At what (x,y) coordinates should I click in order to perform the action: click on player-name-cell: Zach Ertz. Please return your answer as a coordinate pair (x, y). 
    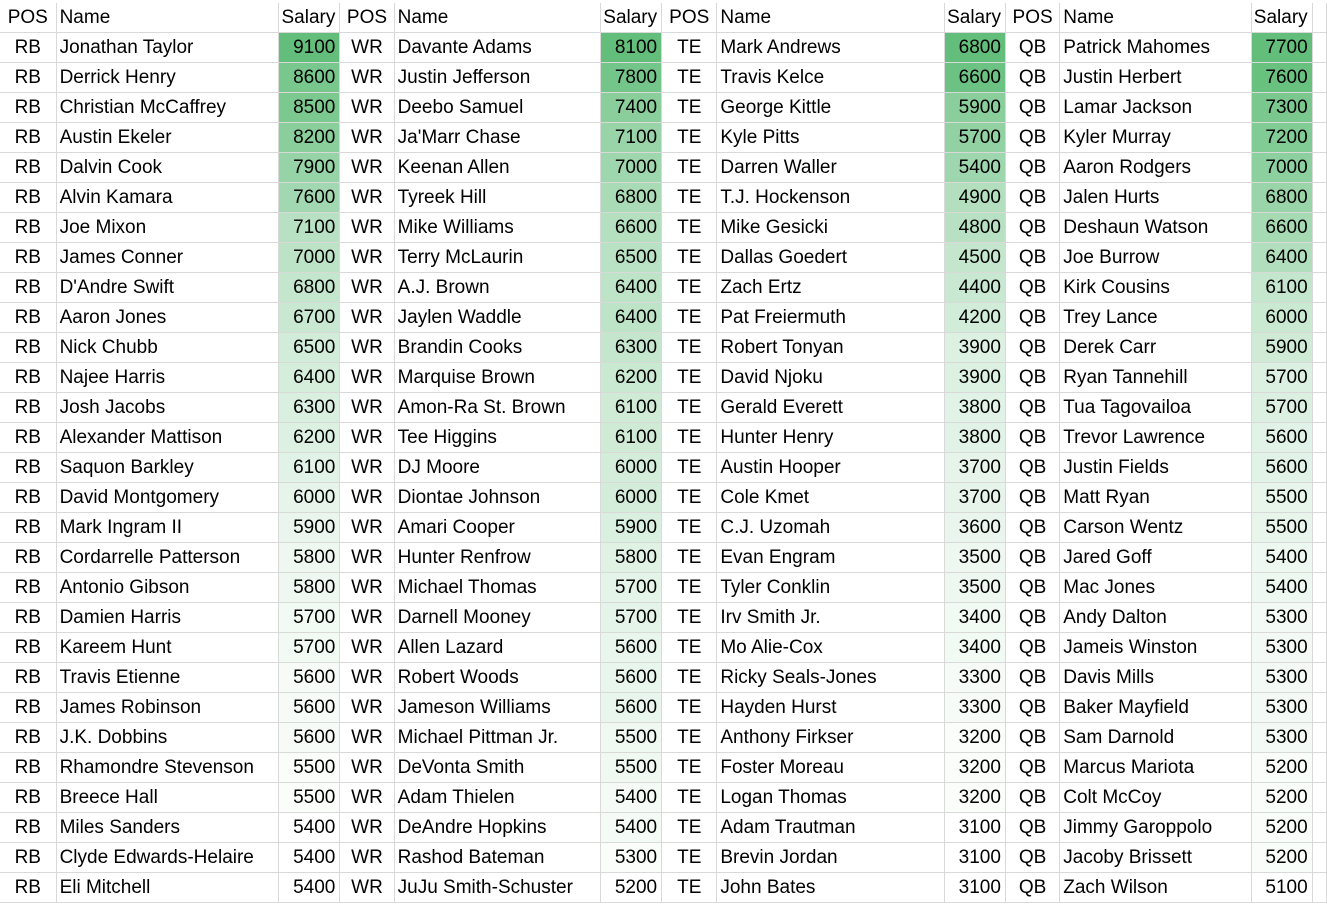
    Looking at the image, I should click on (831, 287).